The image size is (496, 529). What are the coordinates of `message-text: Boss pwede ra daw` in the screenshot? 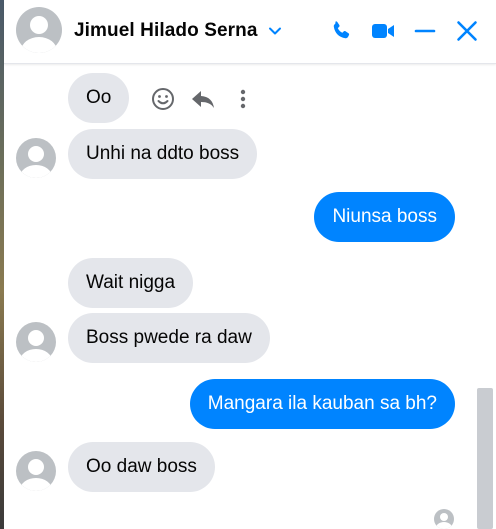 It's located at (169, 337).